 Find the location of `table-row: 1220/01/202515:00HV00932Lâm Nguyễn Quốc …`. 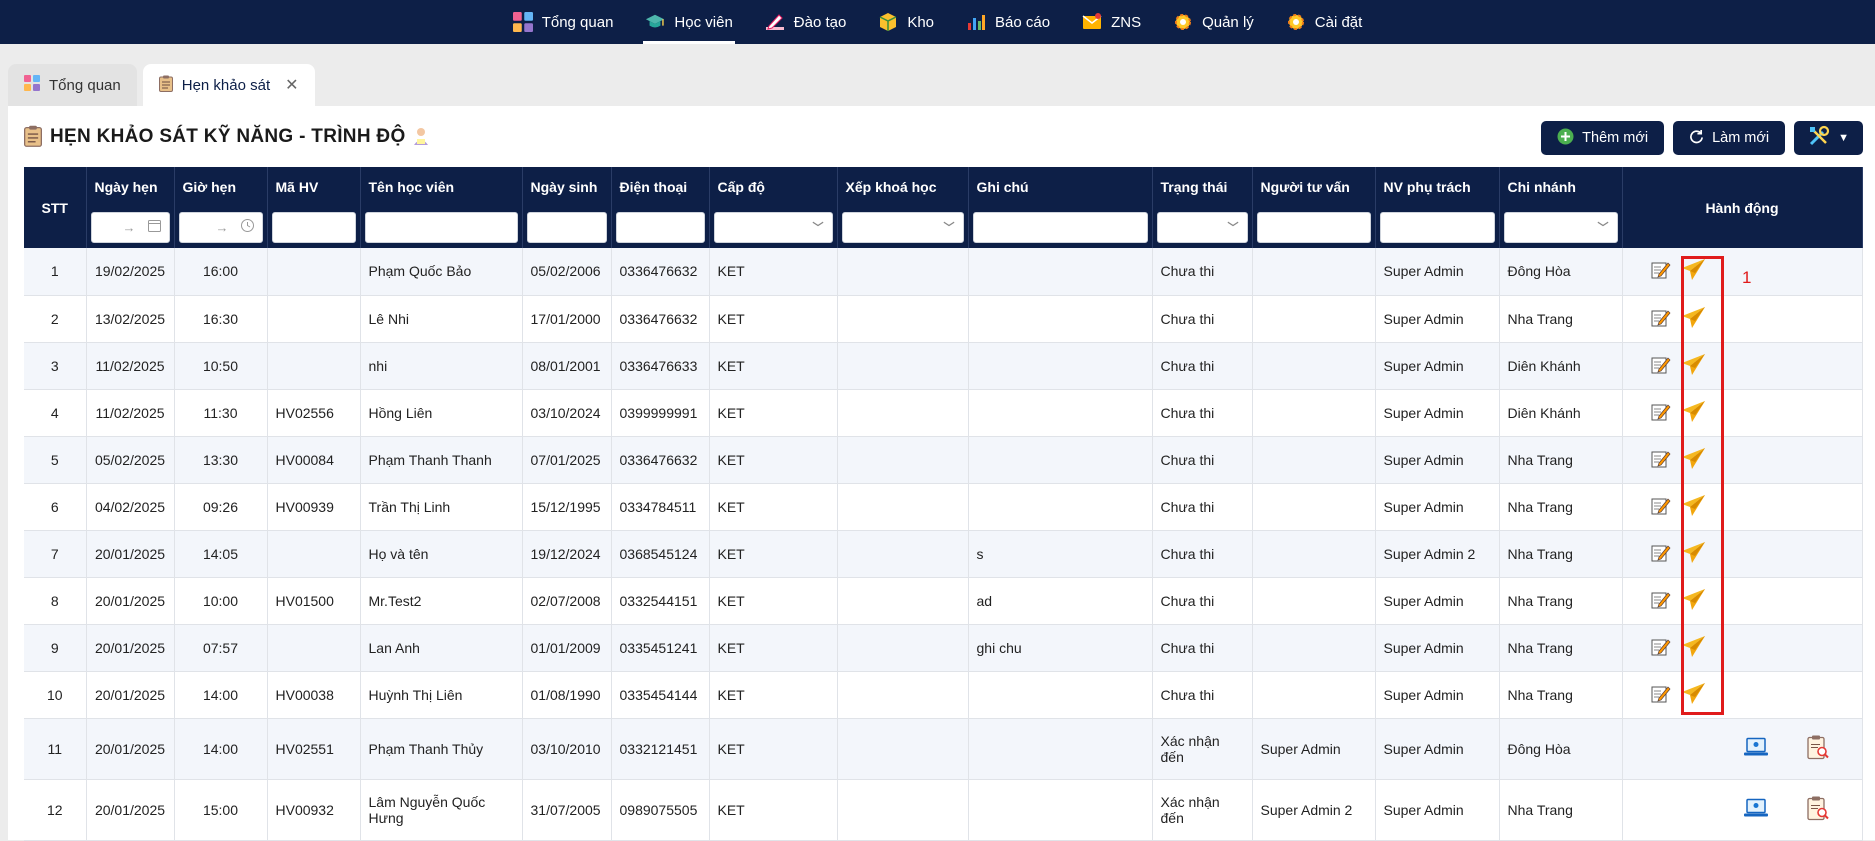

table-row: 1220/01/202515:00HV00932Lâm Nguyễn Quốc … is located at coordinates (943, 809).